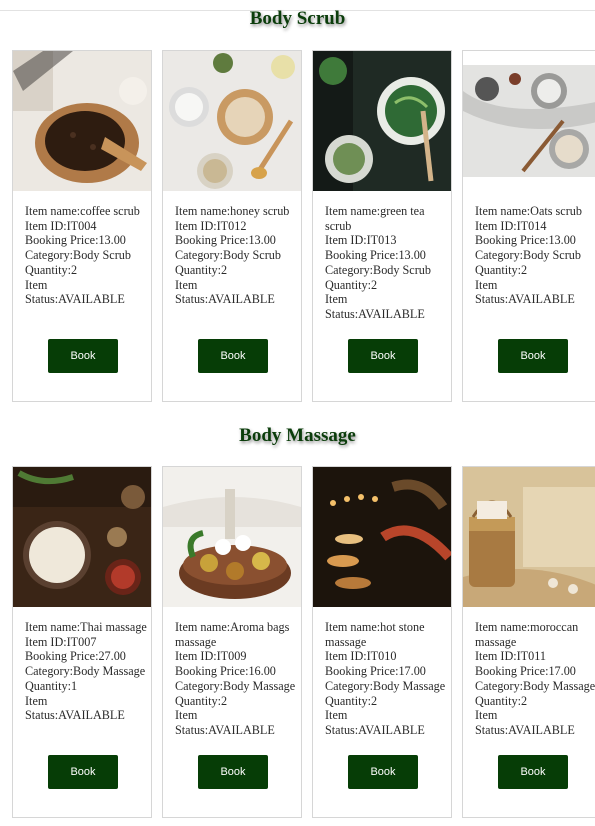  What do you see at coordinates (82, 211) in the screenshot?
I see `item-name: Item name:coffee scrub` at bounding box center [82, 211].